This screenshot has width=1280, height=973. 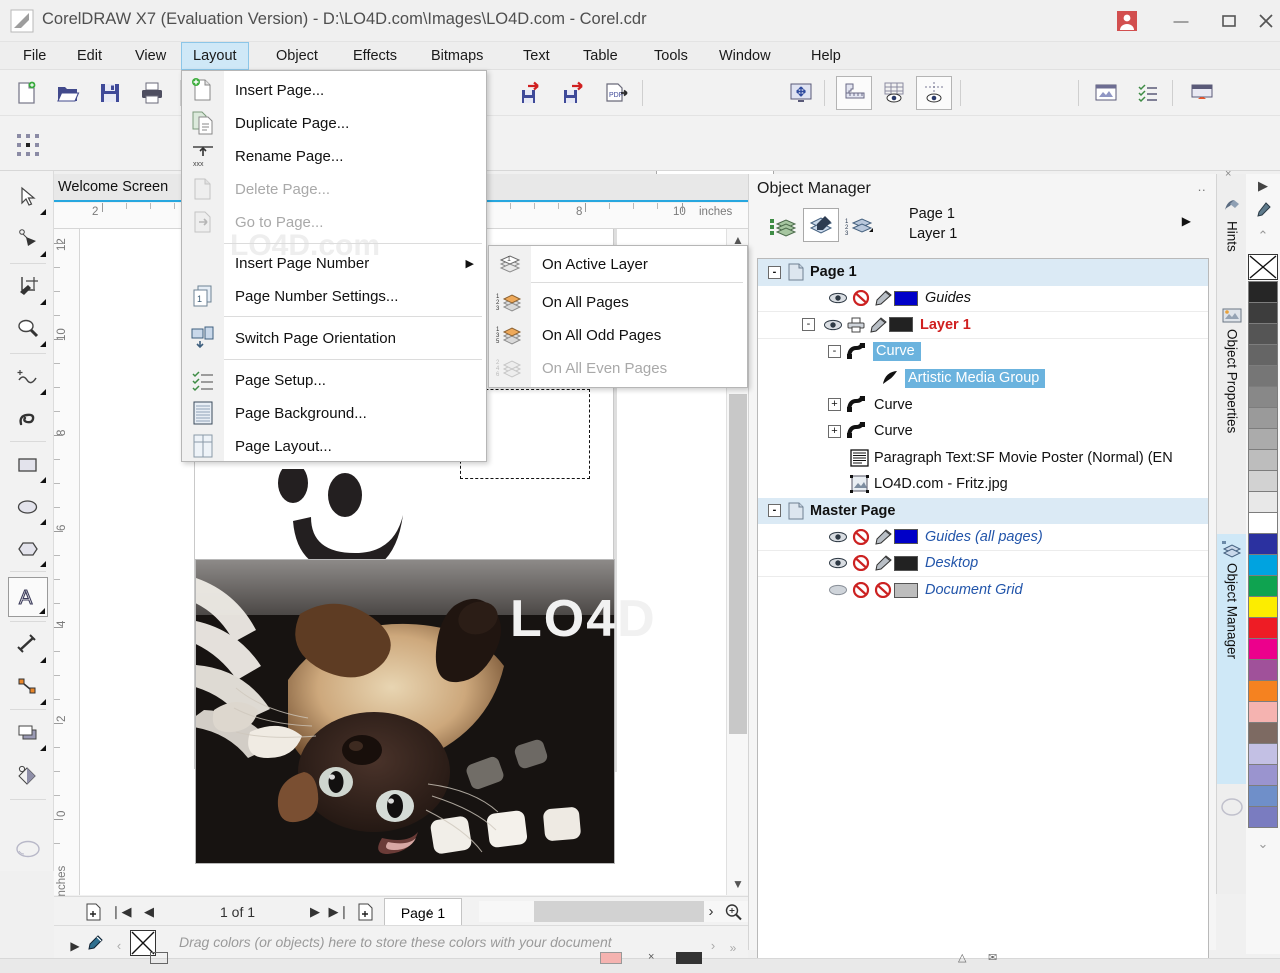 What do you see at coordinates (801, 93) in the screenshot?
I see `full-screen-preview-icon` at bounding box center [801, 93].